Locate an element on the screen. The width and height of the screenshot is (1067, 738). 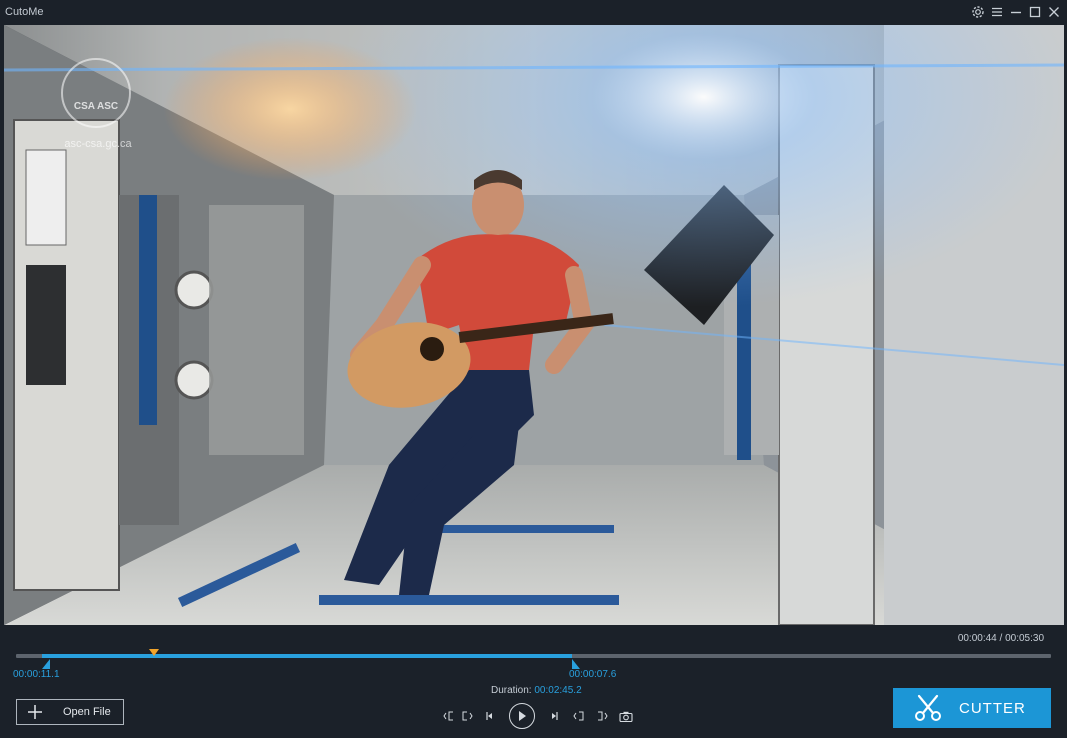
video-watermark-url: asc-csa.gc.ca is located at coordinates (98, 144).